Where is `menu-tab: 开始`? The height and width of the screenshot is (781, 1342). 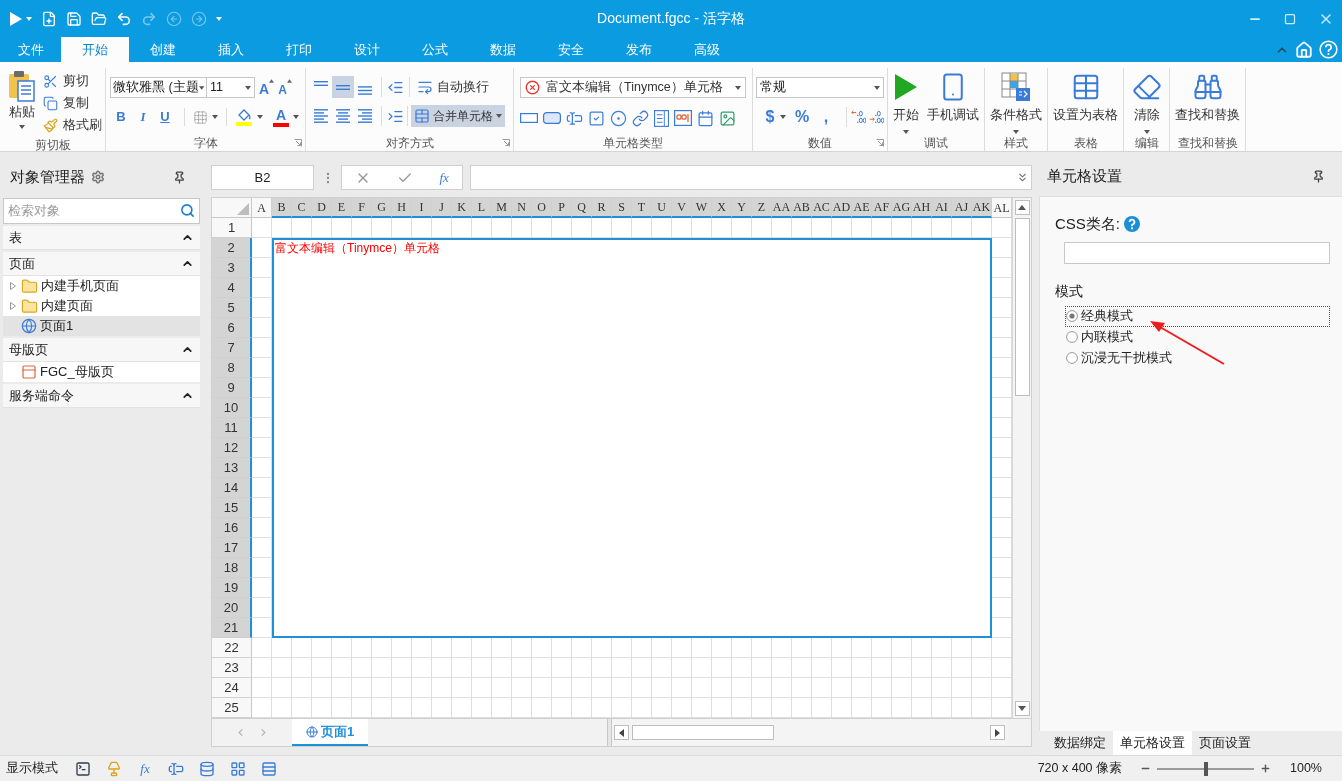
menu-tab: 开始 is located at coordinates (95, 49).